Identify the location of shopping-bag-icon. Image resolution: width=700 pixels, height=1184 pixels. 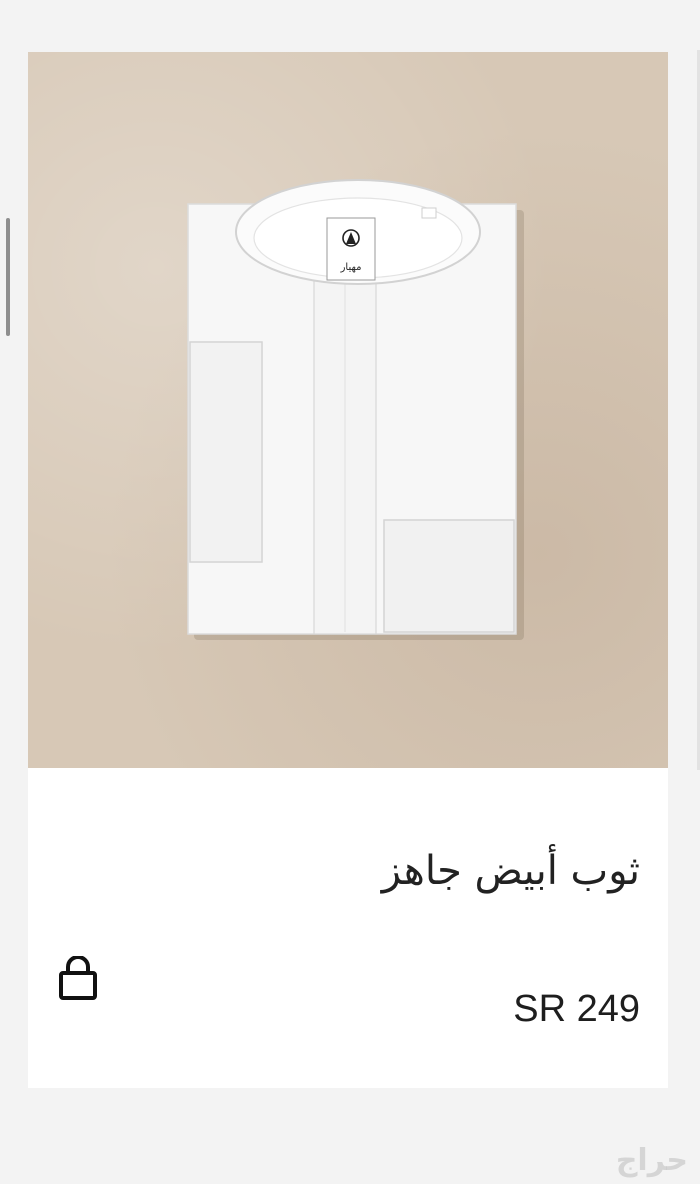
(78, 977).